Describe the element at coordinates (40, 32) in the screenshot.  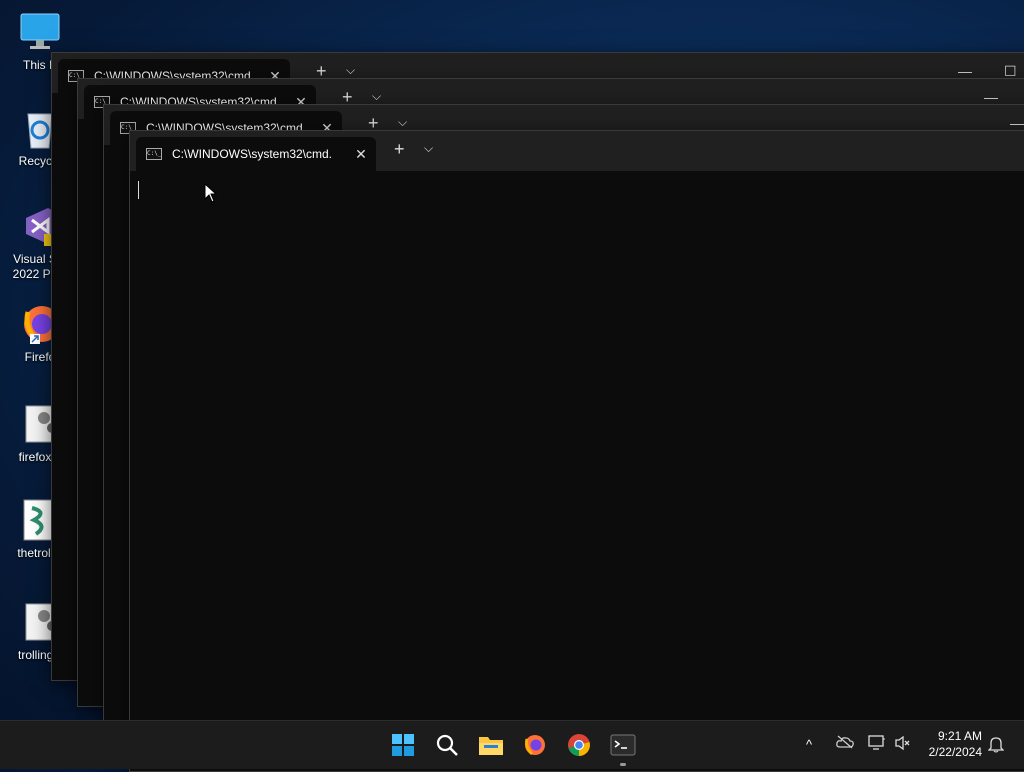
I see `this-pc-icon` at that location.